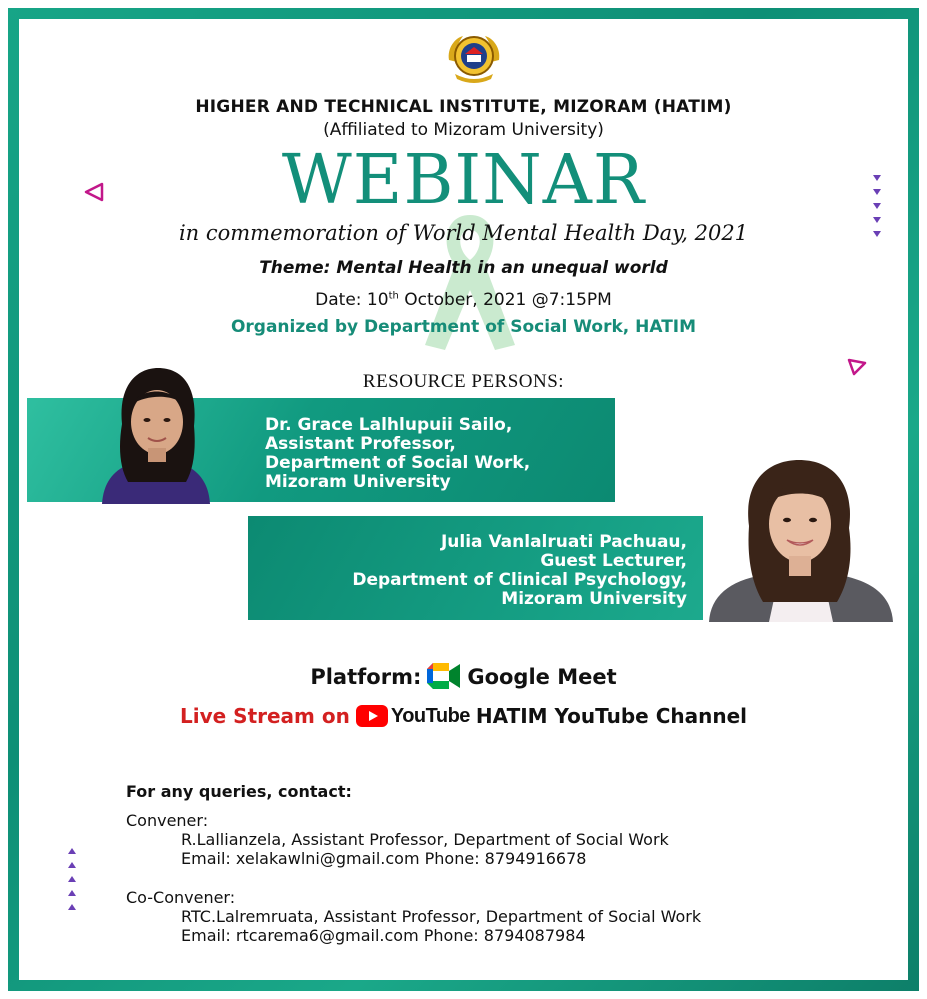 The image size is (927, 999). What do you see at coordinates (239, 791) in the screenshot?
I see `contact-heading: For any queries, contact:` at bounding box center [239, 791].